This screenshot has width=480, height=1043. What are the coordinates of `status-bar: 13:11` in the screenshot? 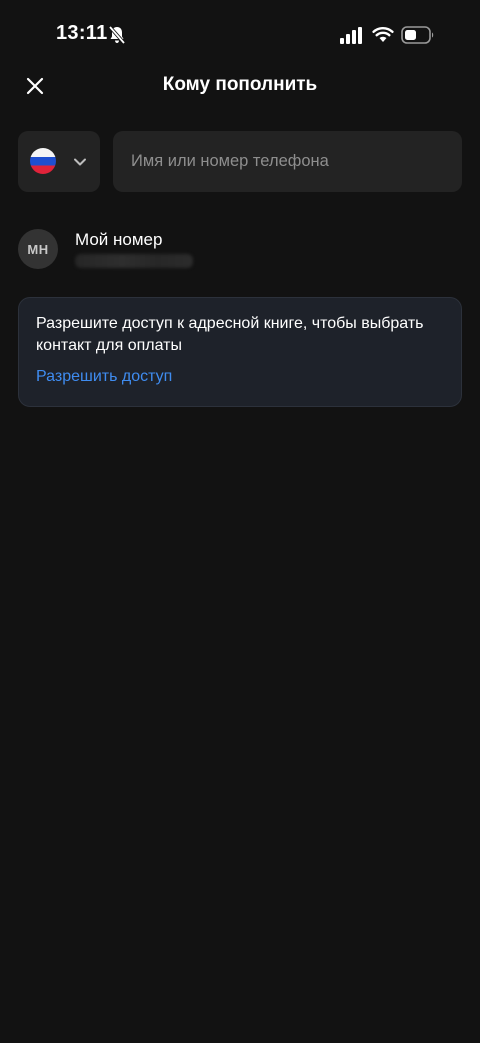 It's located at (240, 35).